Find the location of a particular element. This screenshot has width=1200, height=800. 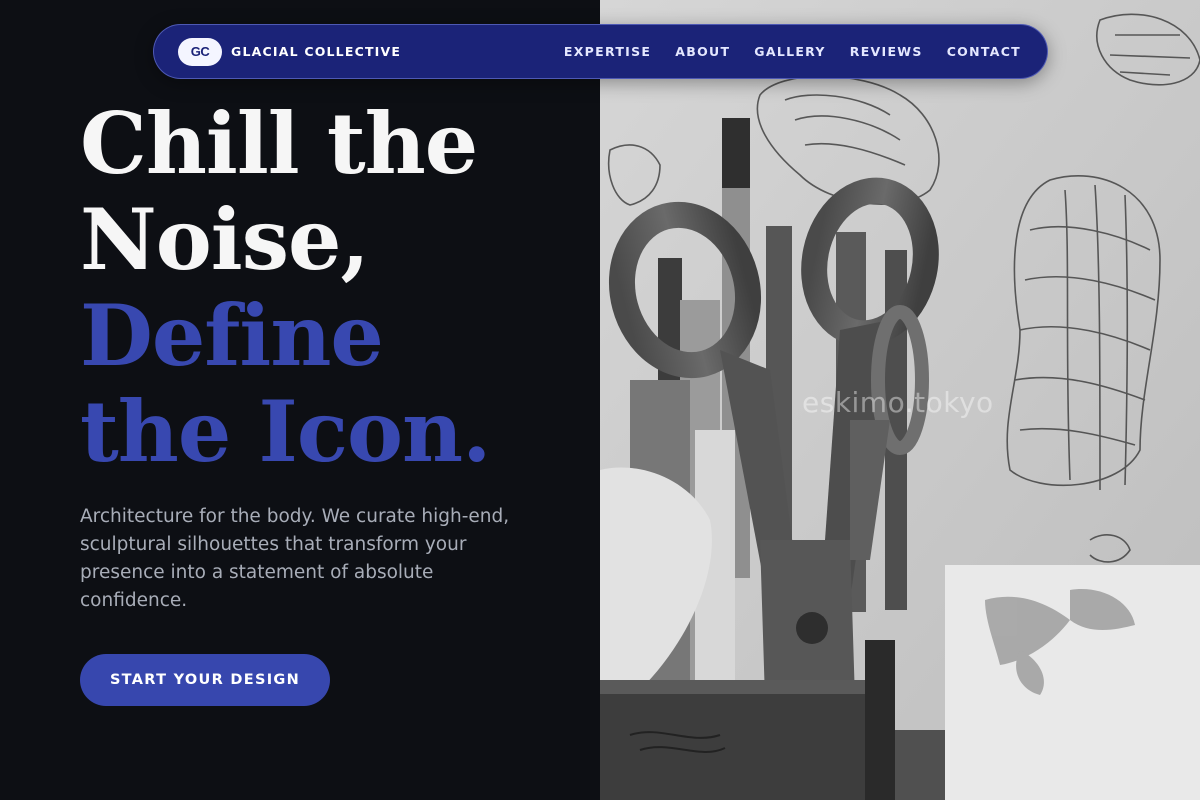

start-design-button: START YOUR DESIGN is located at coordinates (205, 680).